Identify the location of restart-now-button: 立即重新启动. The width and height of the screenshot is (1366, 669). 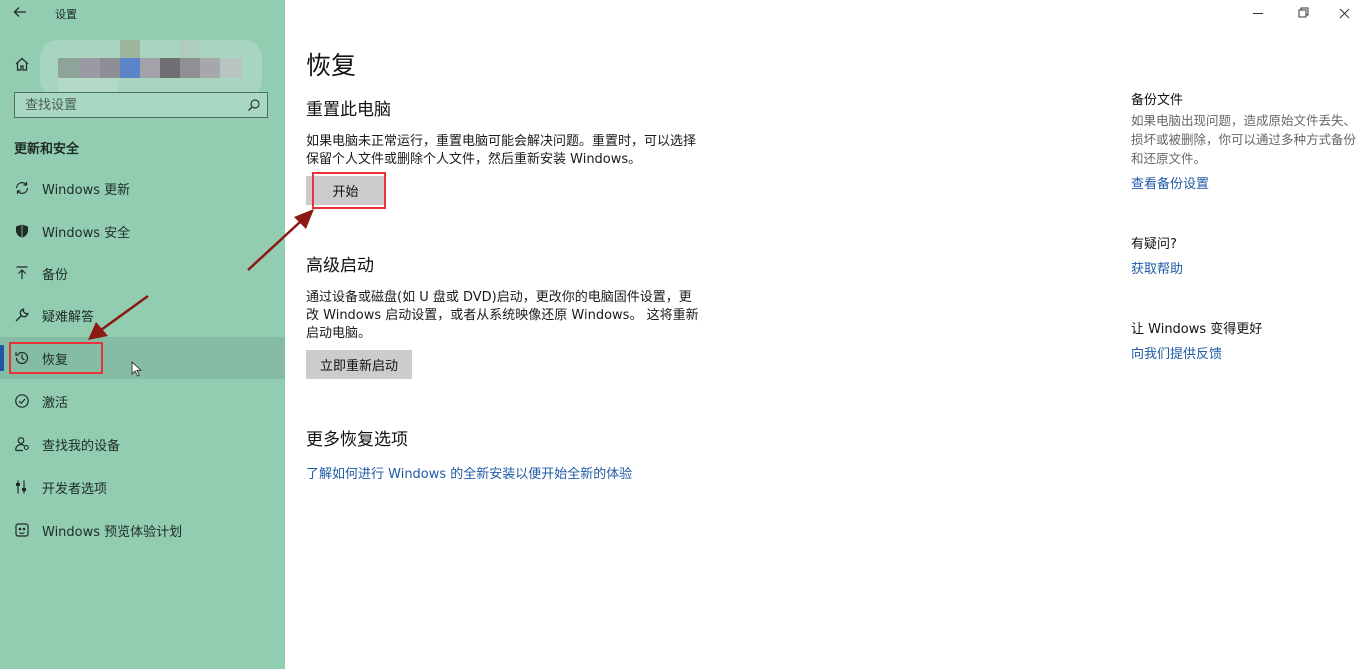
(359, 364).